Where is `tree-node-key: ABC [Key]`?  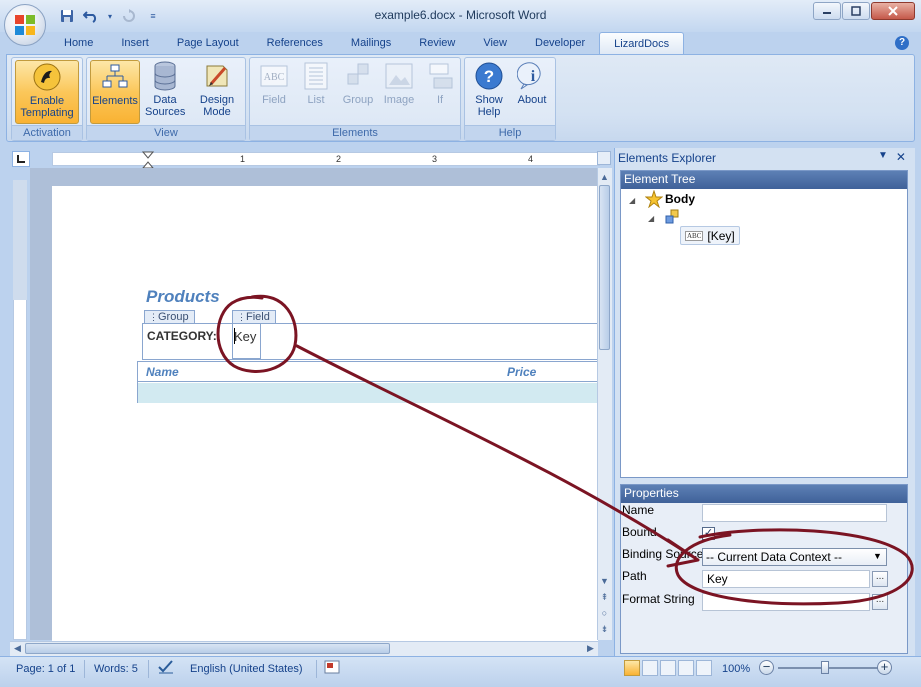
tree-node-key: ABC [Key] is located at coordinates (710, 235).